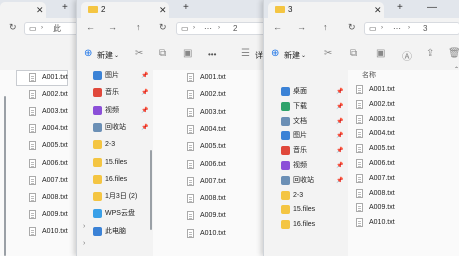 Image resolution: width=459 pixels, height=256 pixels. I want to click on more-button: •••, so click(212, 54).